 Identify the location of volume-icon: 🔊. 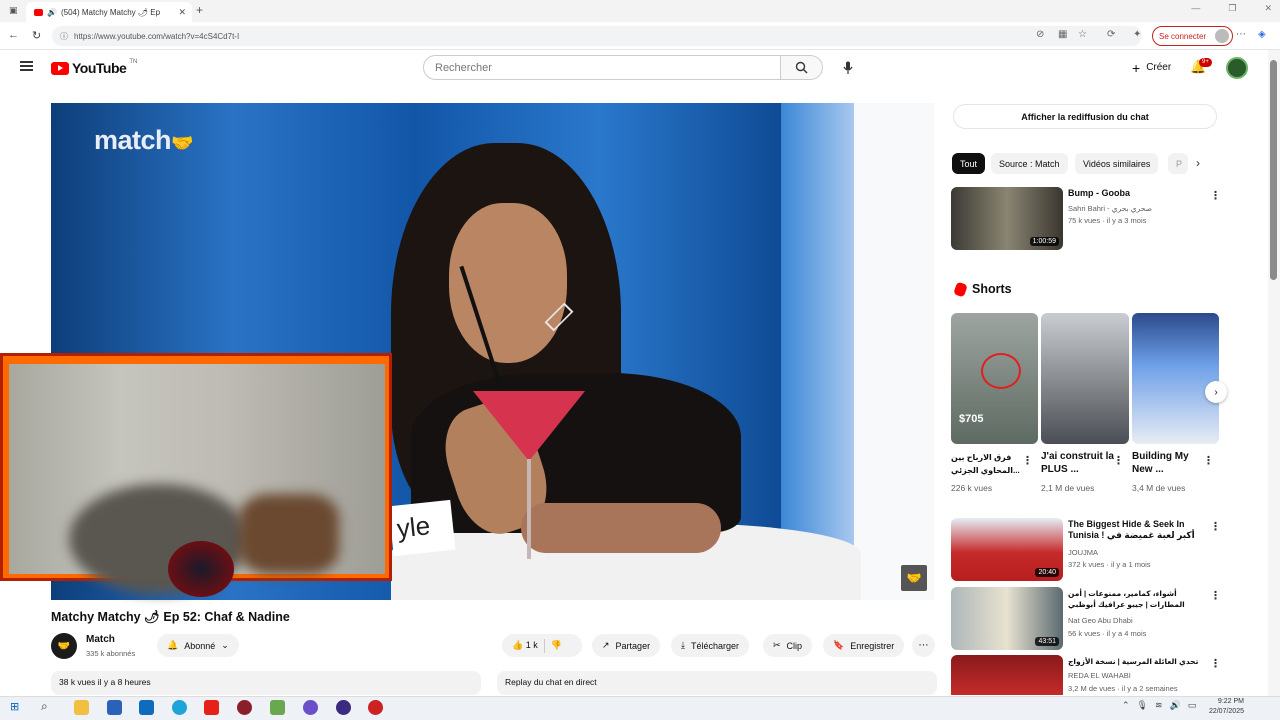
(1175, 705).